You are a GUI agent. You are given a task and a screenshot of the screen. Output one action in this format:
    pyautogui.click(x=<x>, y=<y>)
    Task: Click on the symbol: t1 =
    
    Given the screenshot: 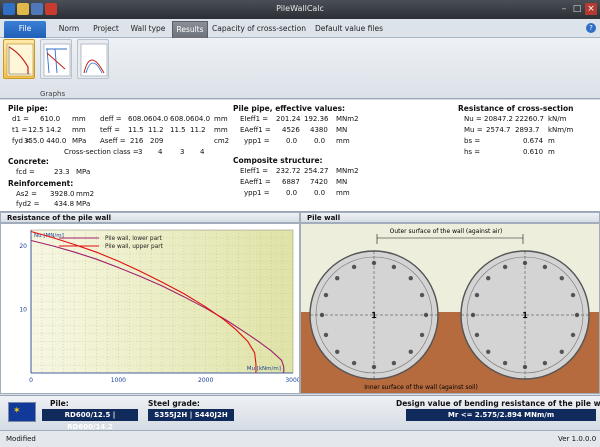 What is the action you would take?
    pyautogui.click(x=20, y=130)
    